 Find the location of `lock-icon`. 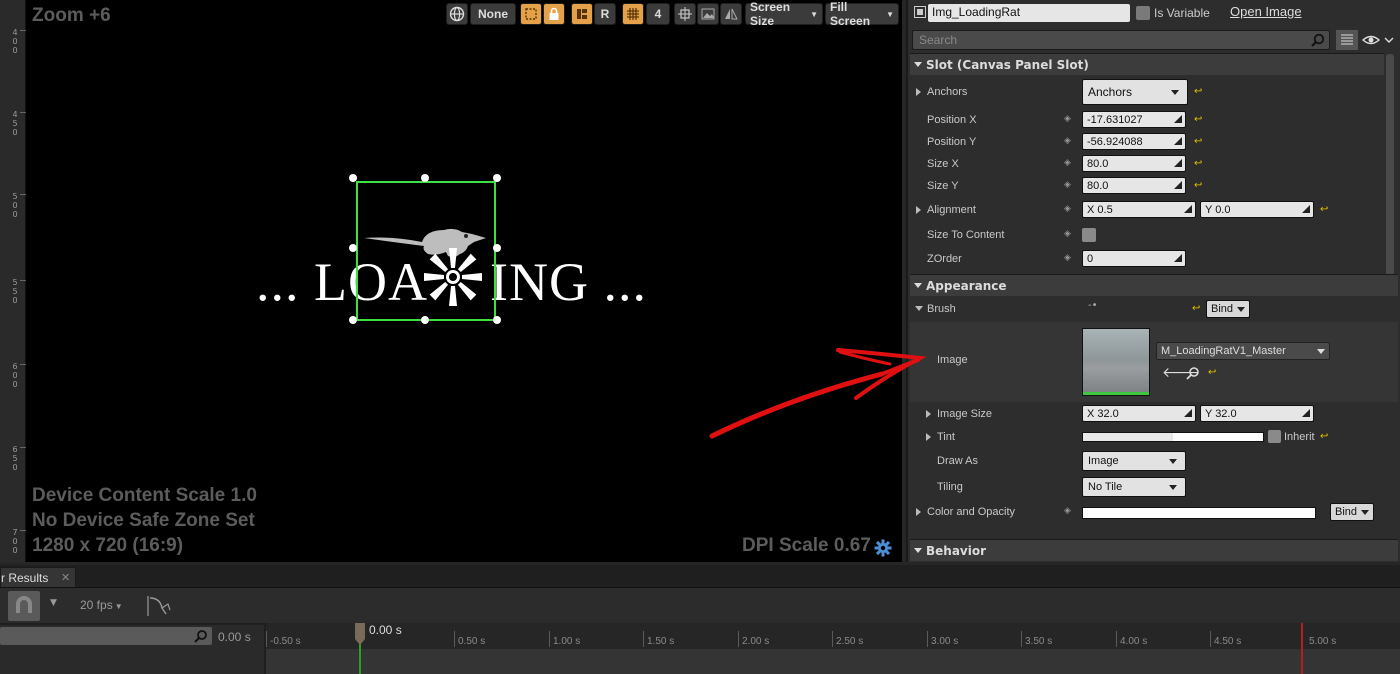

lock-icon is located at coordinates (554, 14).